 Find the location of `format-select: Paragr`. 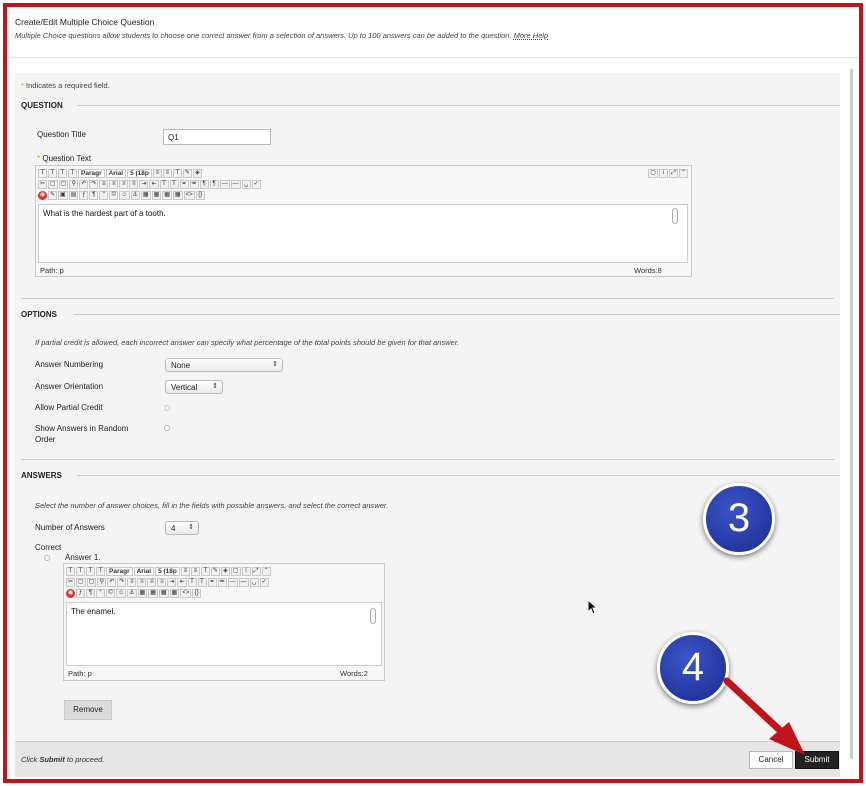

format-select: Paragr is located at coordinates (91, 173).